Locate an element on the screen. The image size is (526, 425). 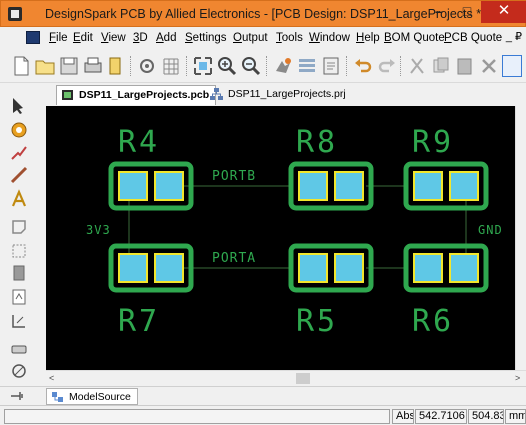
redo-icon is located at coordinates (387, 66).